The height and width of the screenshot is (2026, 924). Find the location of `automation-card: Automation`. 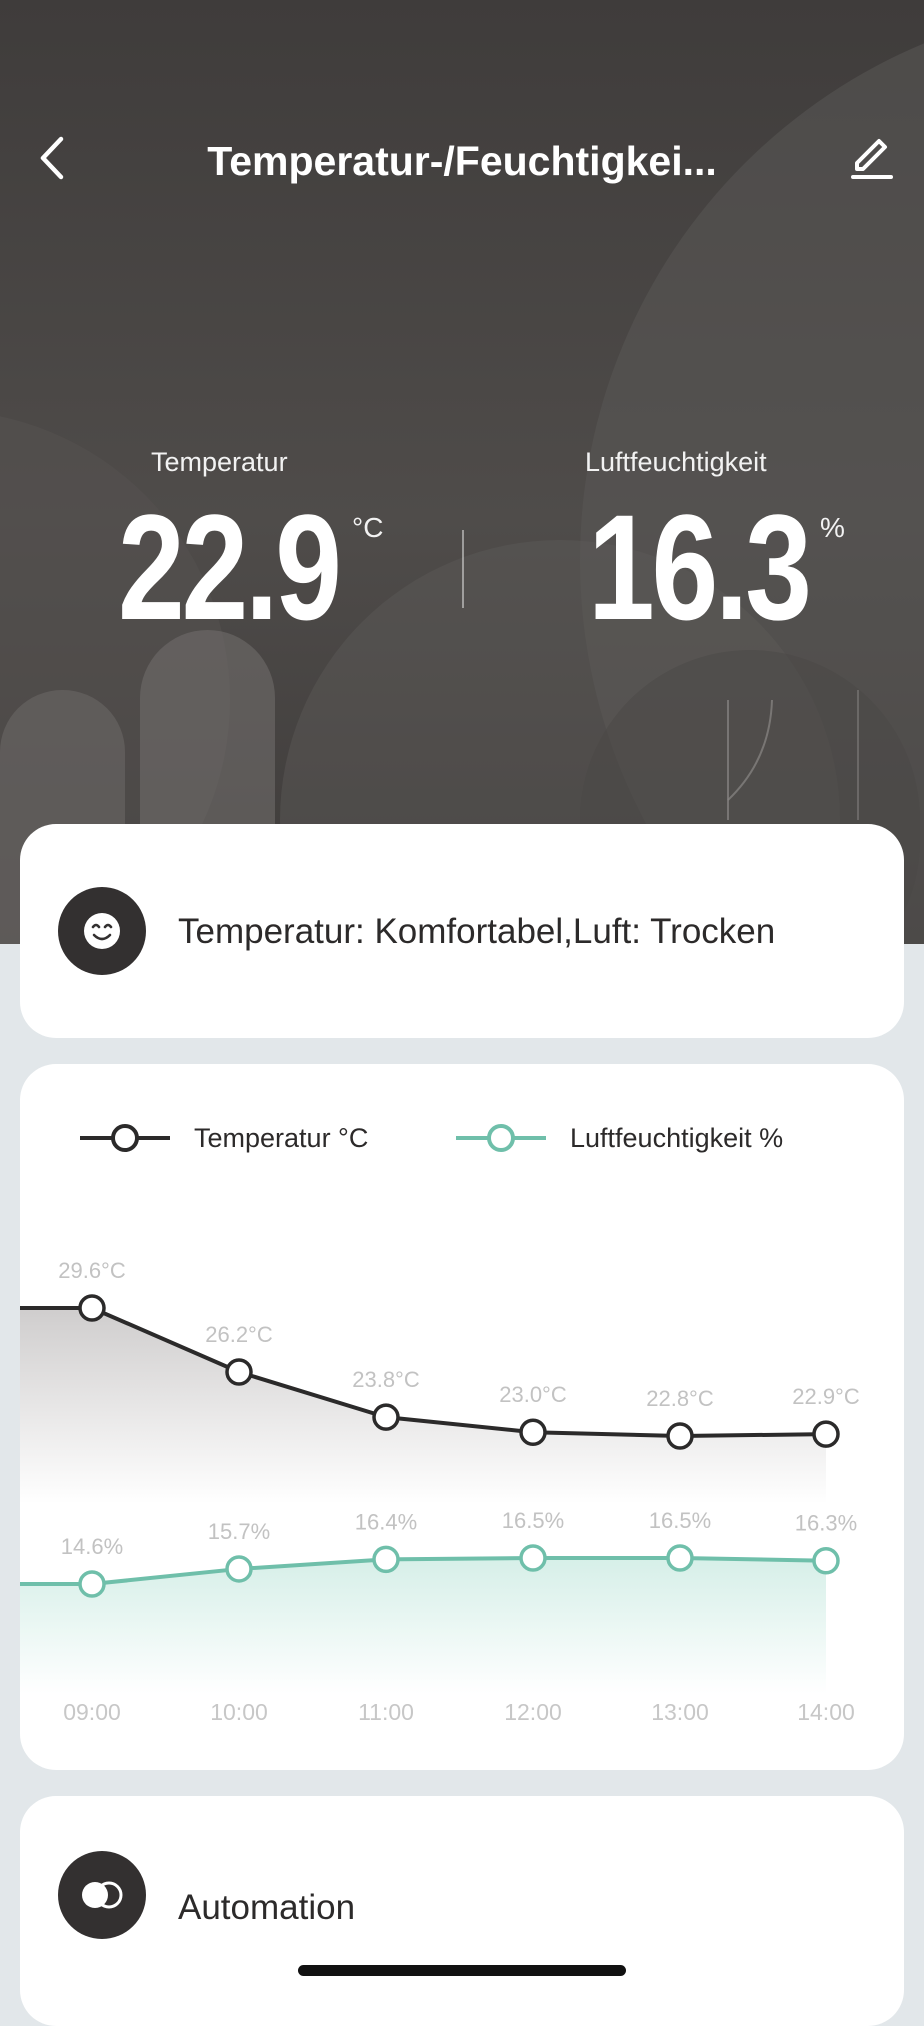

automation-card: Automation is located at coordinates (462, 1911).